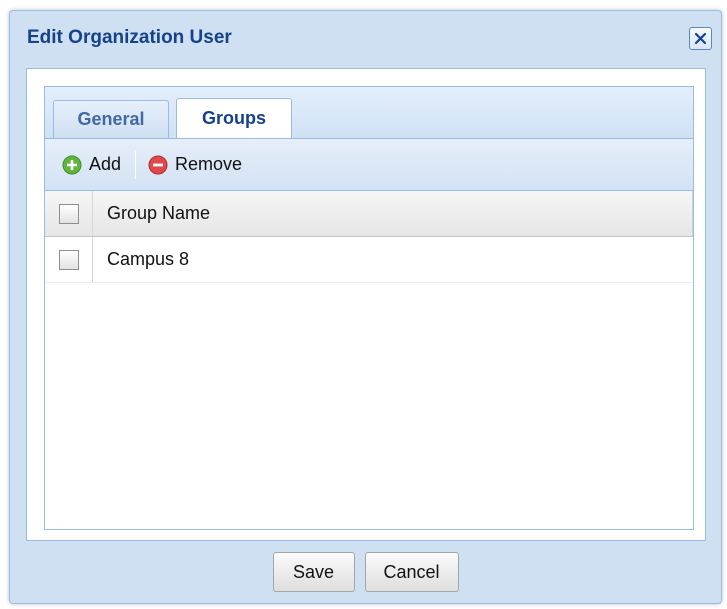 The height and width of the screenshot is (609, 727). I want to click on dialog-header: Edit Organization User, so click(365, 38).